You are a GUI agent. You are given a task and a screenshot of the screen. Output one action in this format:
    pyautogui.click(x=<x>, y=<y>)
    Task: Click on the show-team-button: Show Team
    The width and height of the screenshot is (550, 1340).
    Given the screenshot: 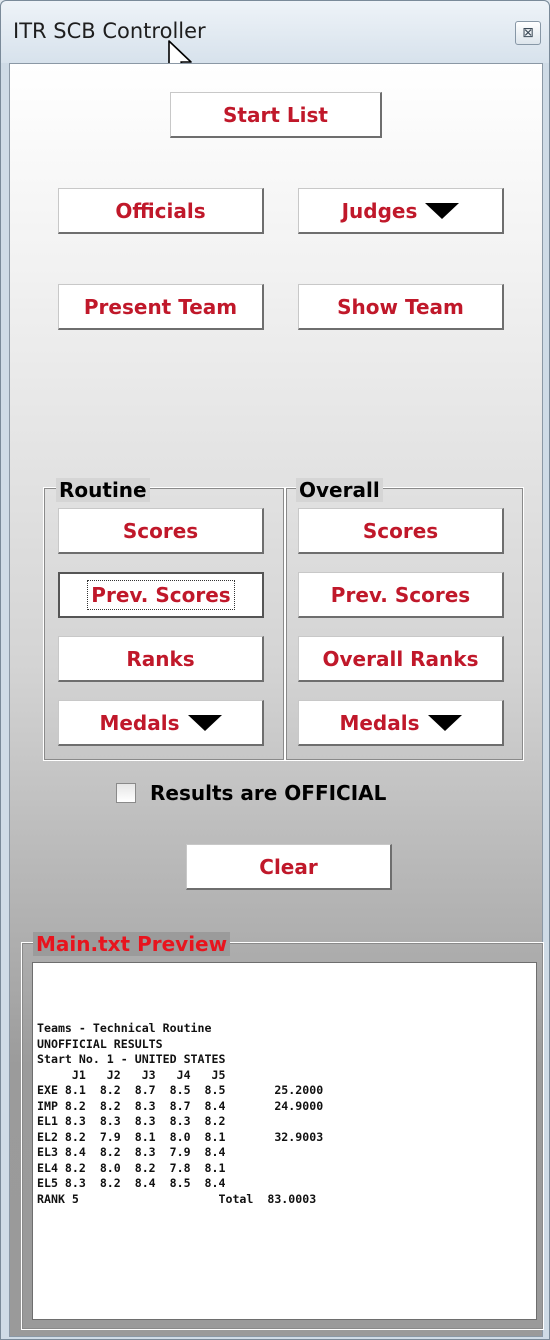 What is the action you would take?
    pyautogui.click(x=401, y=307)
    